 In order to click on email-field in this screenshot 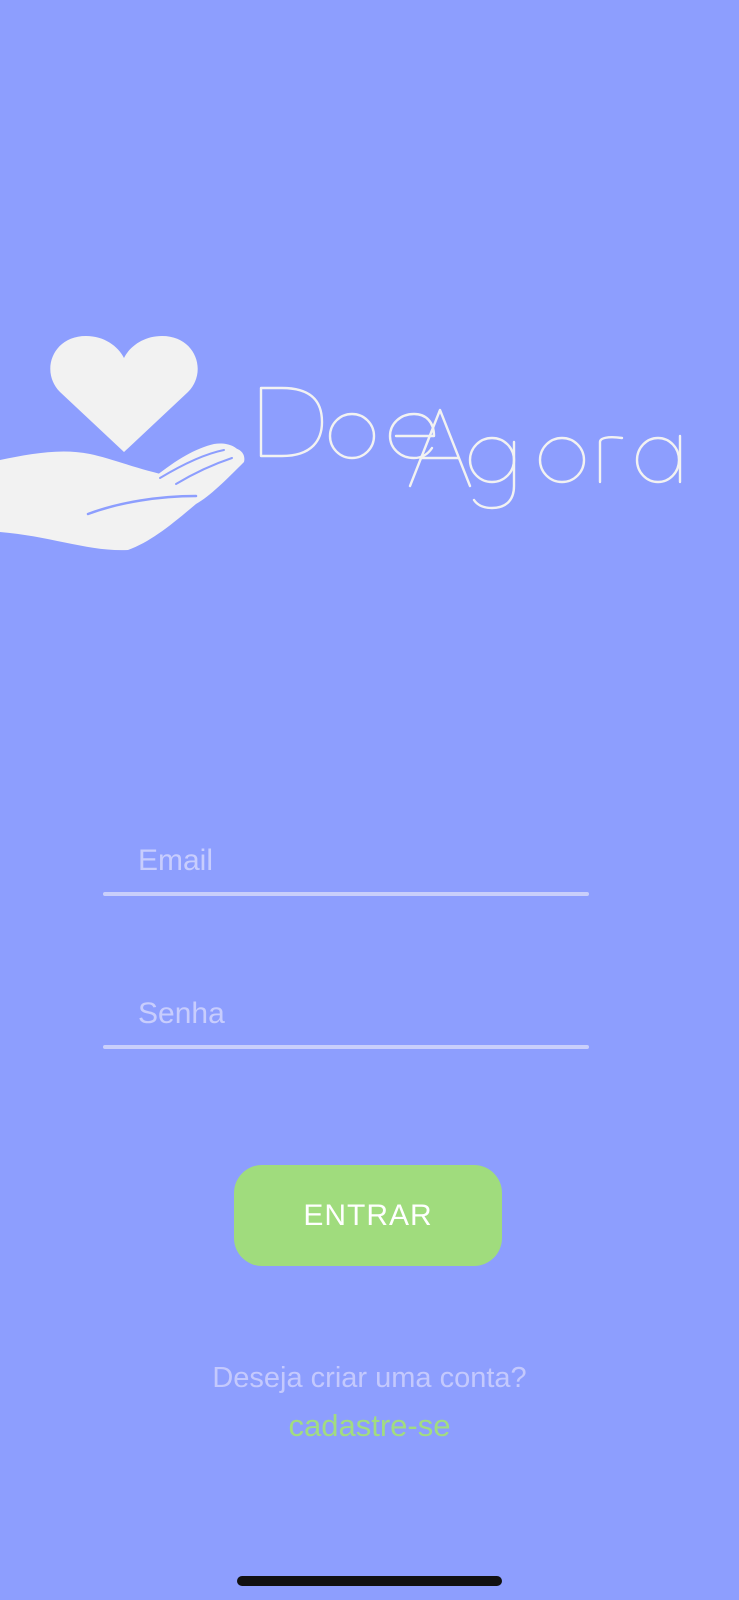, I will do `click(346, 861)`.